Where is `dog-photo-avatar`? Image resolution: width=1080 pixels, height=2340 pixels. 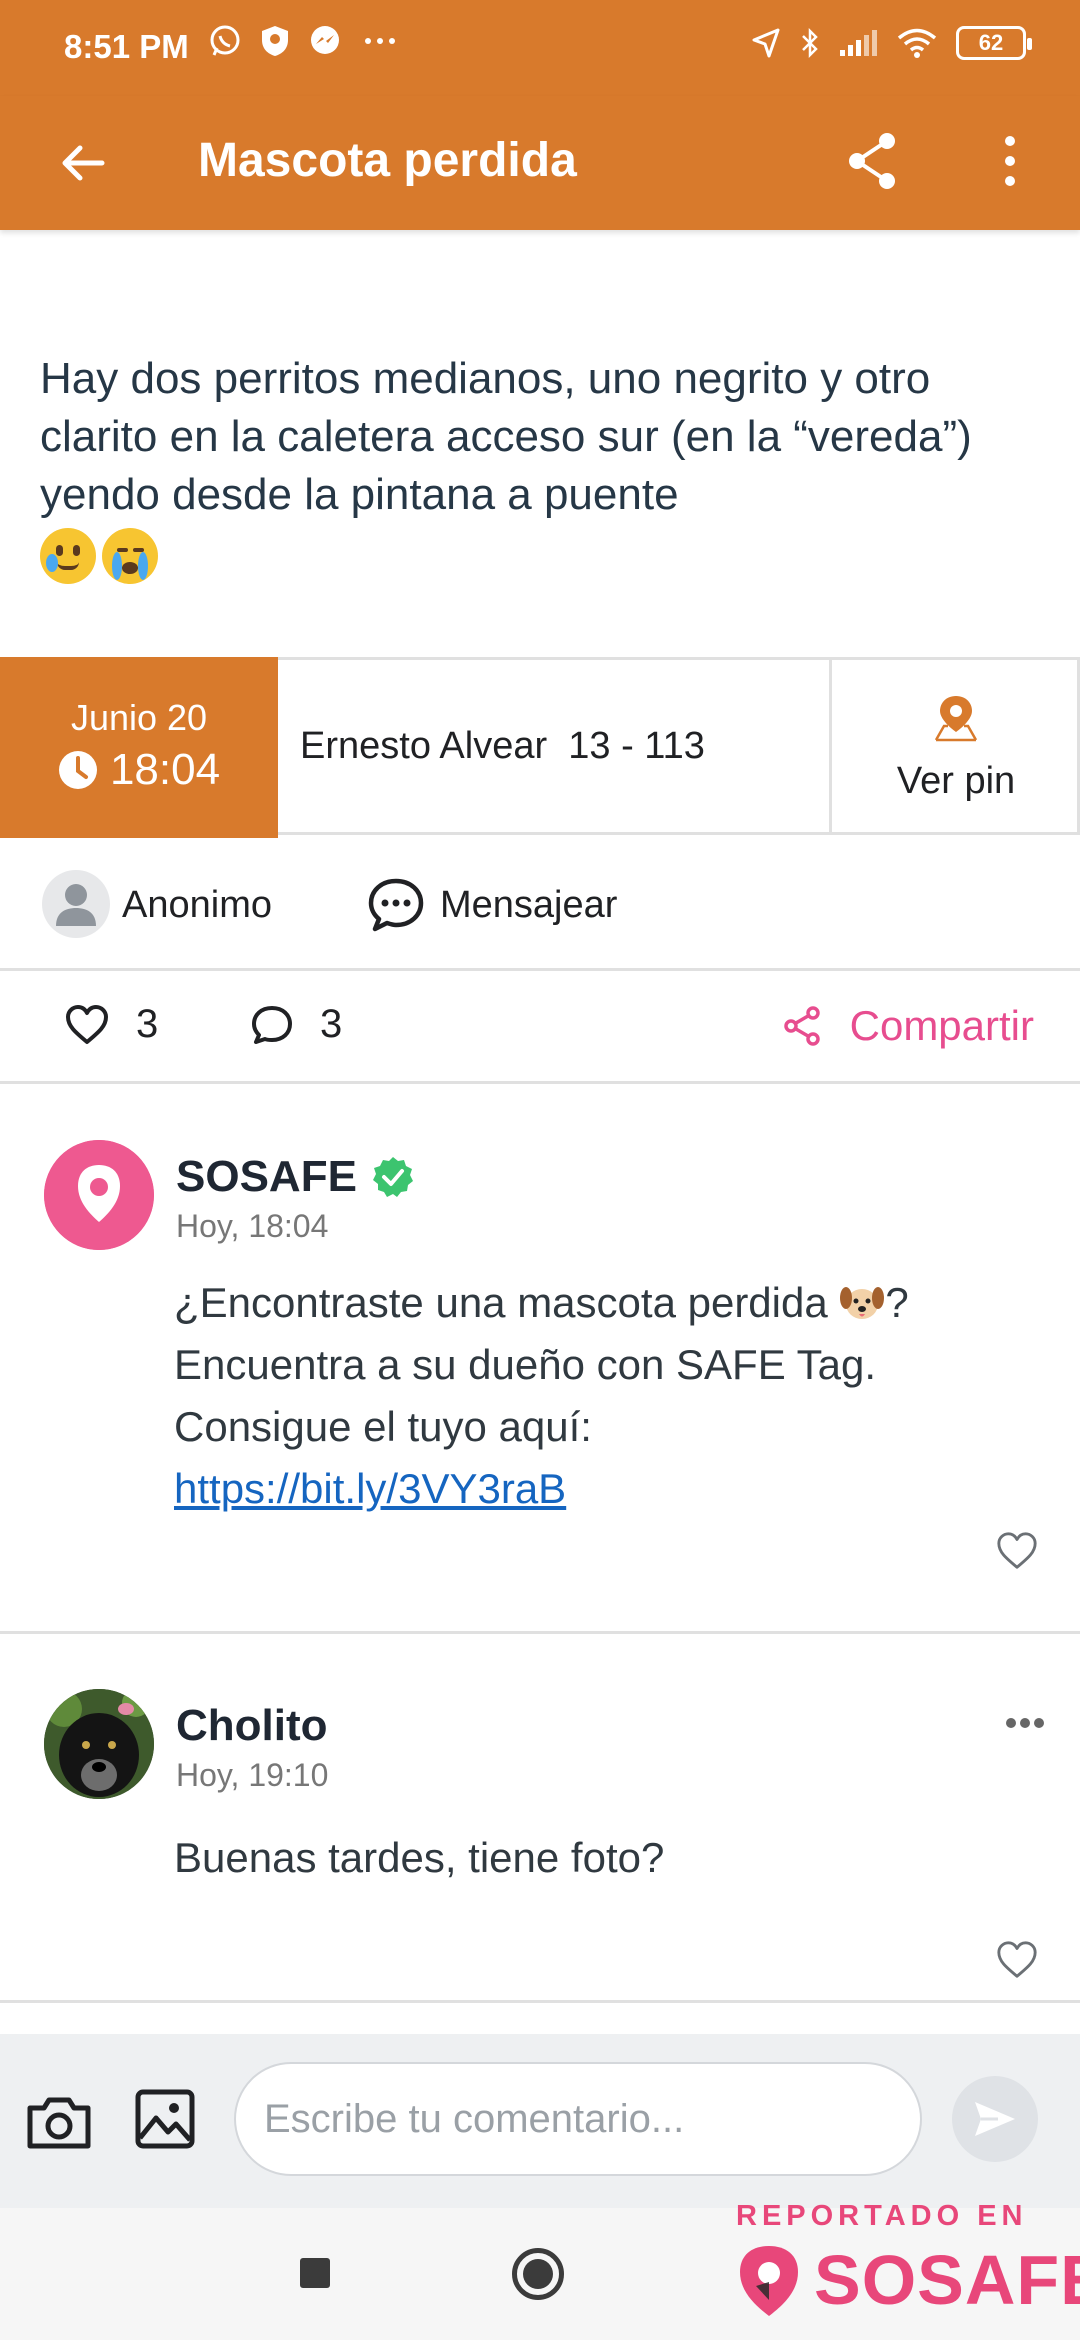 dog-photo-avatar is located at coordinates (99, 1744).